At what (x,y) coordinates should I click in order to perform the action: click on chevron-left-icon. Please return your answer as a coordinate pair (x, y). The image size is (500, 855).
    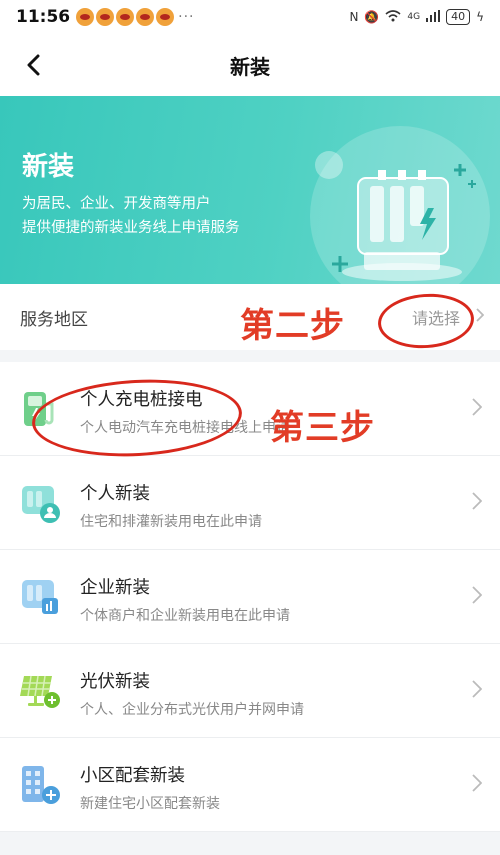
    Looking at the image, I should click on (33, 65).